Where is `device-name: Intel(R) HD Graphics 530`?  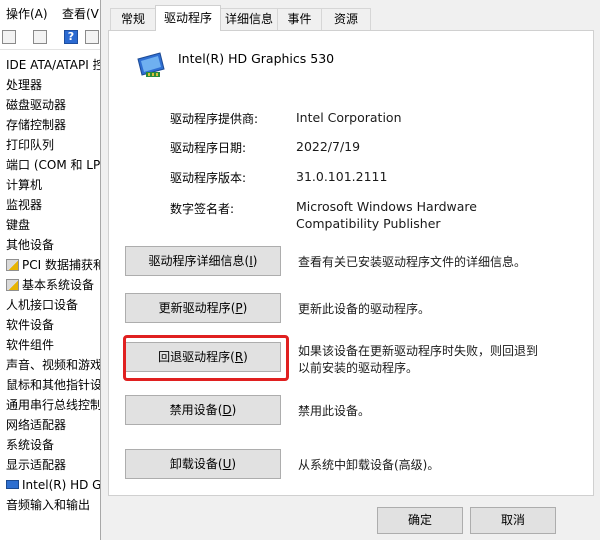
device-name: Intel(R) HD Graphics 530 is located at coordinates (256, 58).